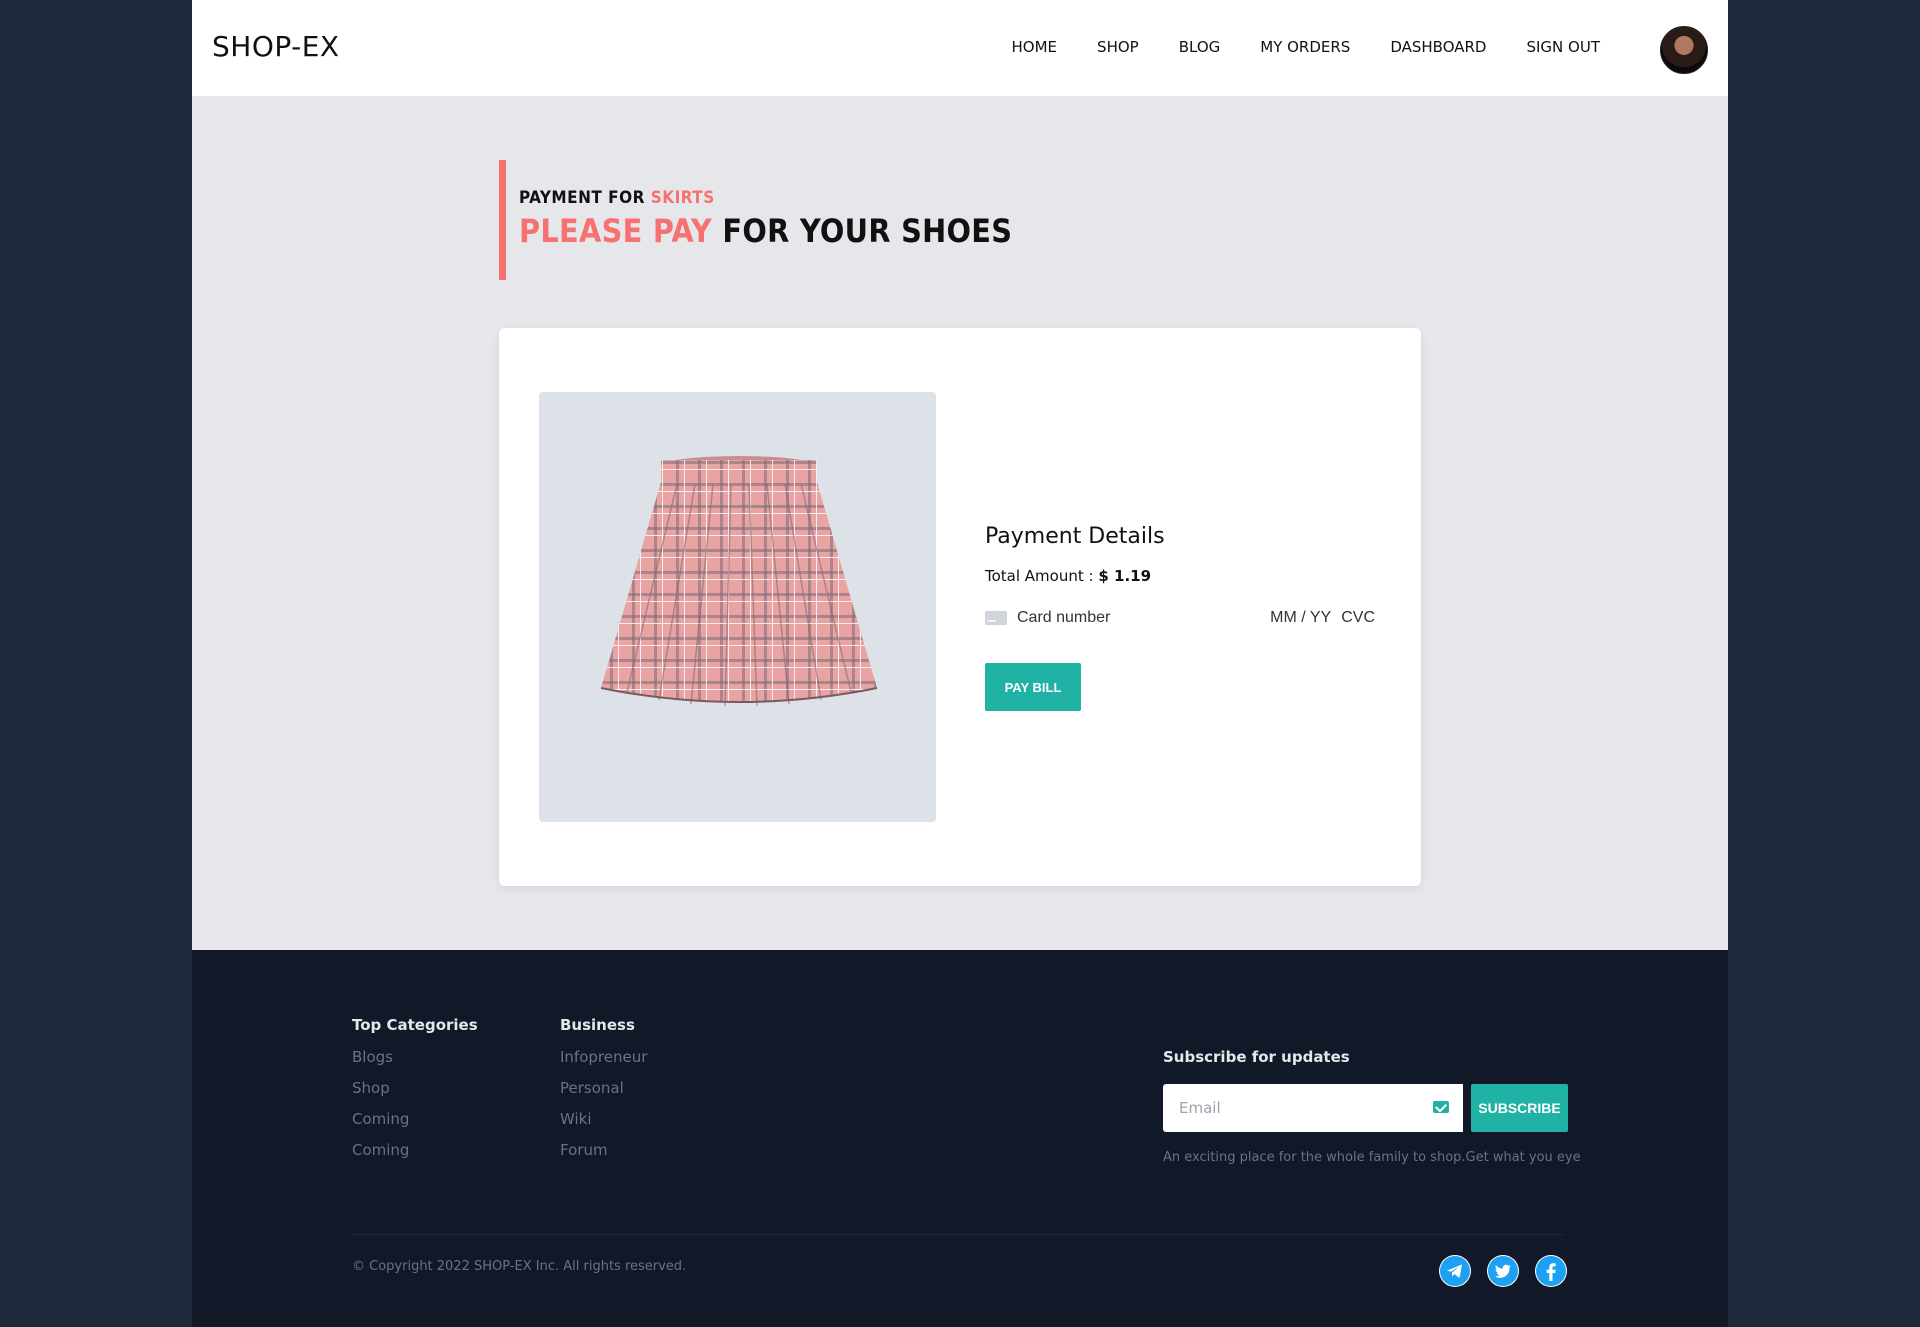 Image resolution: width=1920 pixels, height=1327 pixels. I want to click on heading-sub-accent: SKIRTS, so click(682, 198).